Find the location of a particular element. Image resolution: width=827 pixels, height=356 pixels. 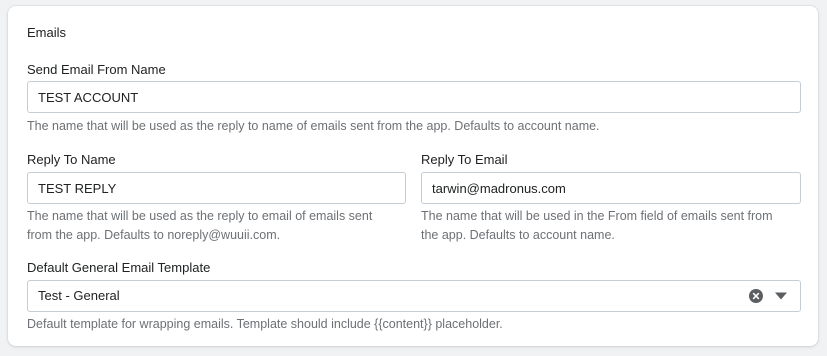

section-title: Emails is located at coordinates (47, 32).